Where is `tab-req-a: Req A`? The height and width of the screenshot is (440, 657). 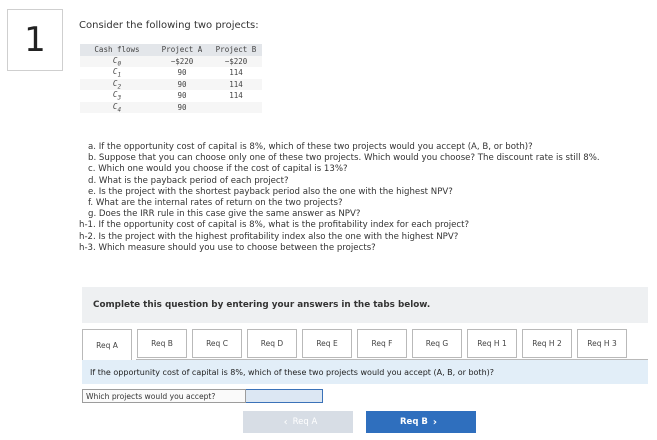
tab-req-a: Req A is located at coordinates (107, 345).